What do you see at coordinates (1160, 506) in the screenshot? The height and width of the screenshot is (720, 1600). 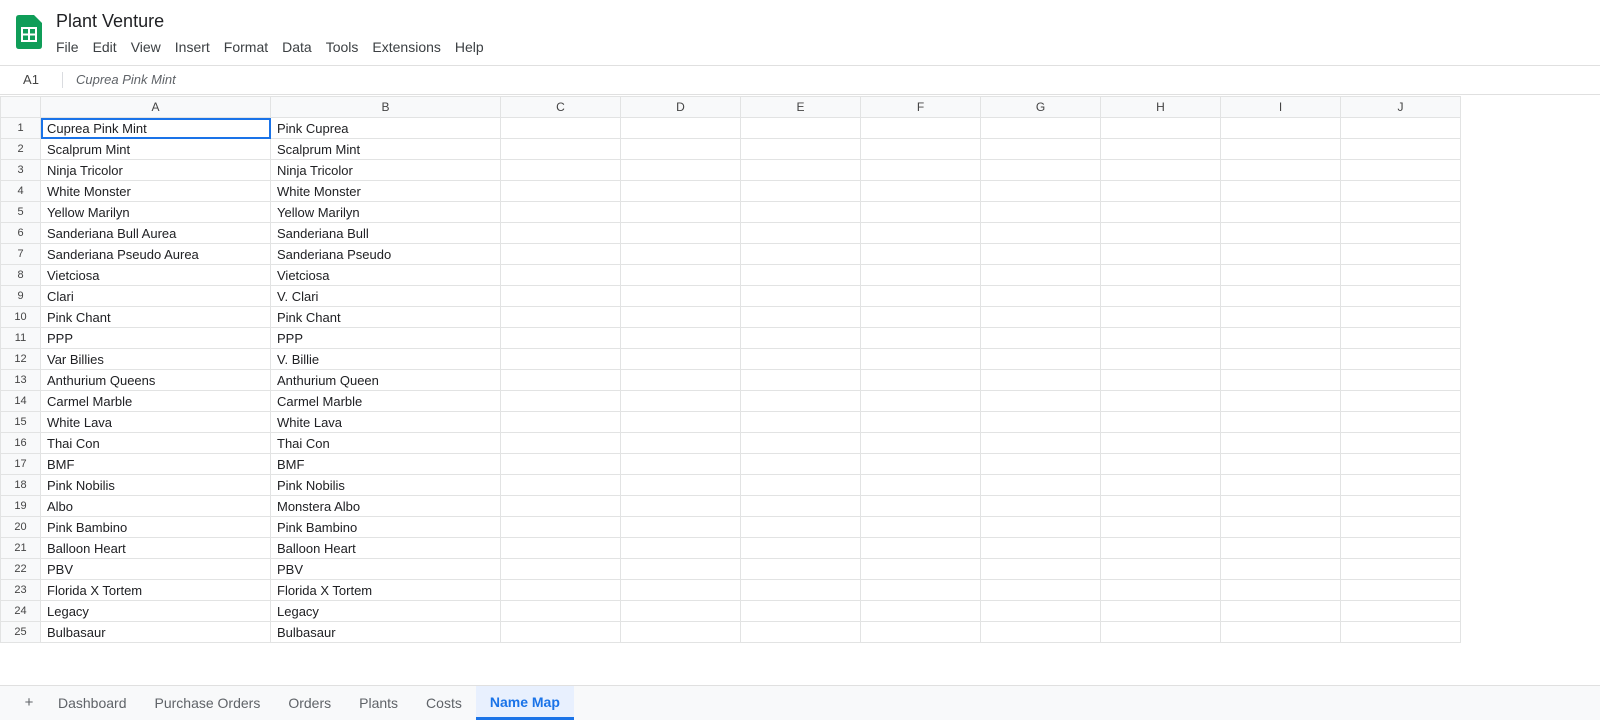 I see `cell-h19` at bounding box center [1160, 506].